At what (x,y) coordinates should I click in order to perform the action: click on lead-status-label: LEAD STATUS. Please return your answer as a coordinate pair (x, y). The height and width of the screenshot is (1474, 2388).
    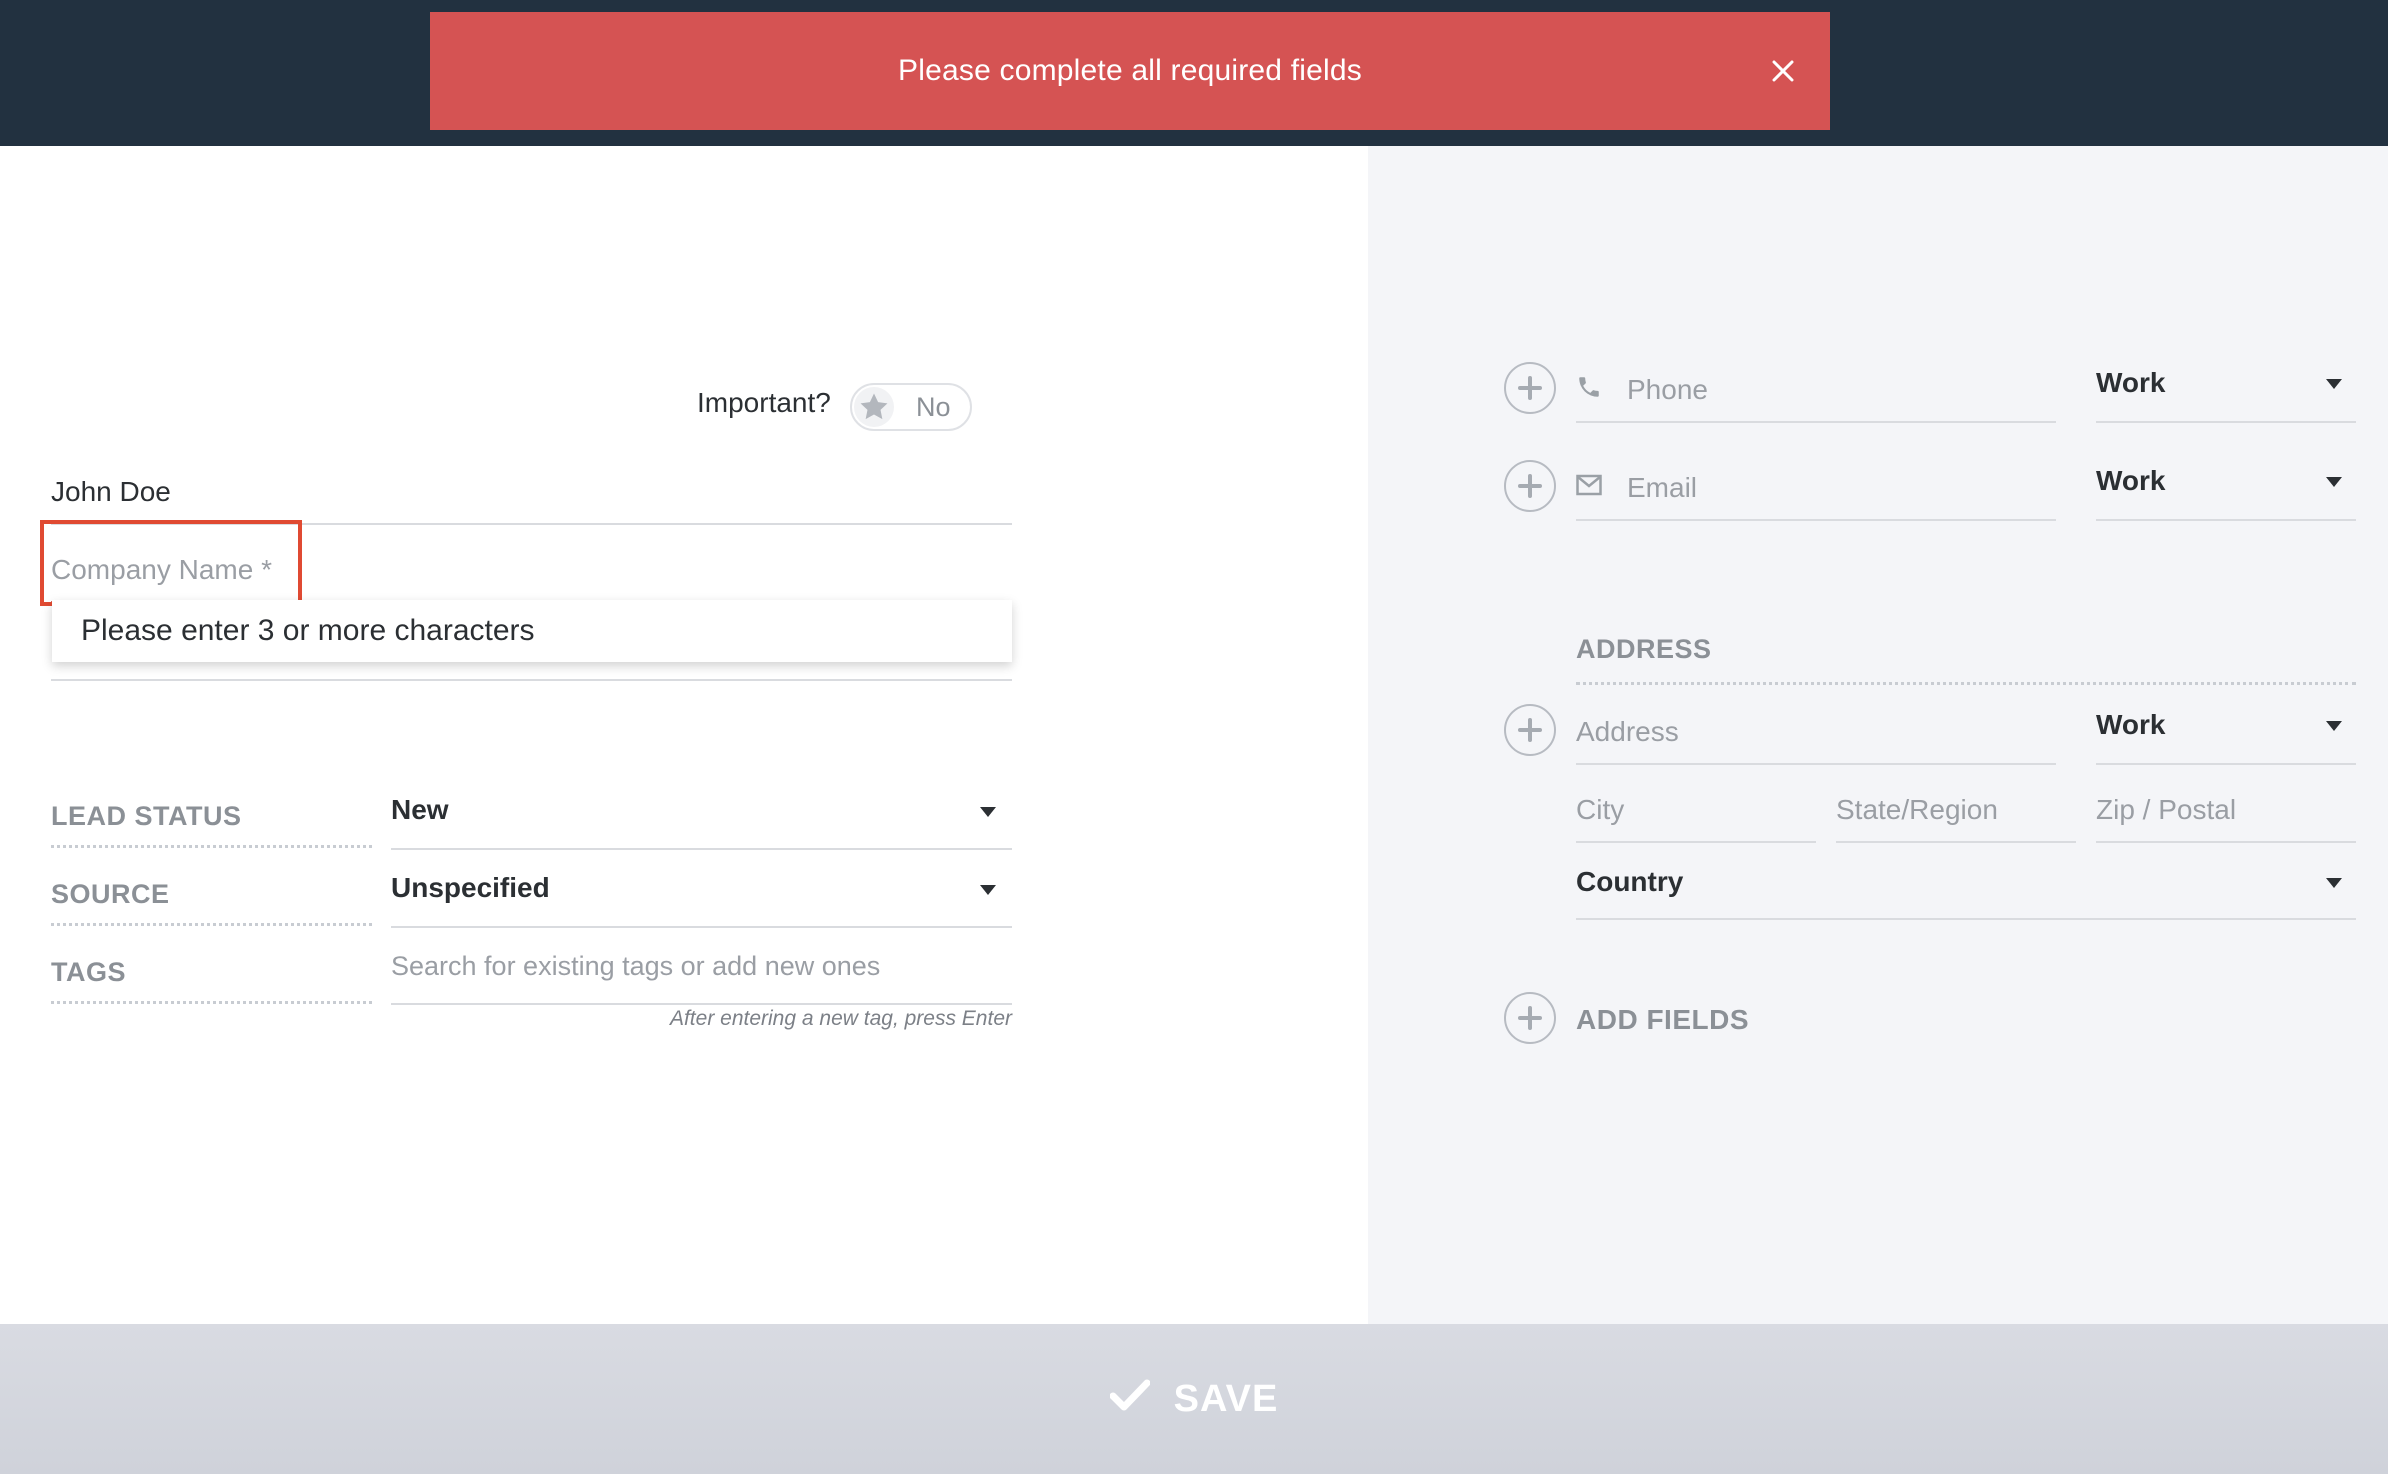
    Looking at the image, I should click on (146, 816).